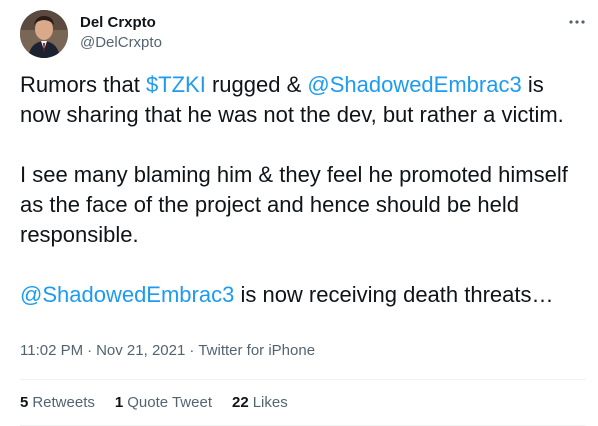 The image size is (598, 426). I want to click on tweet-text-segment: rugged &, so click(256, 84).